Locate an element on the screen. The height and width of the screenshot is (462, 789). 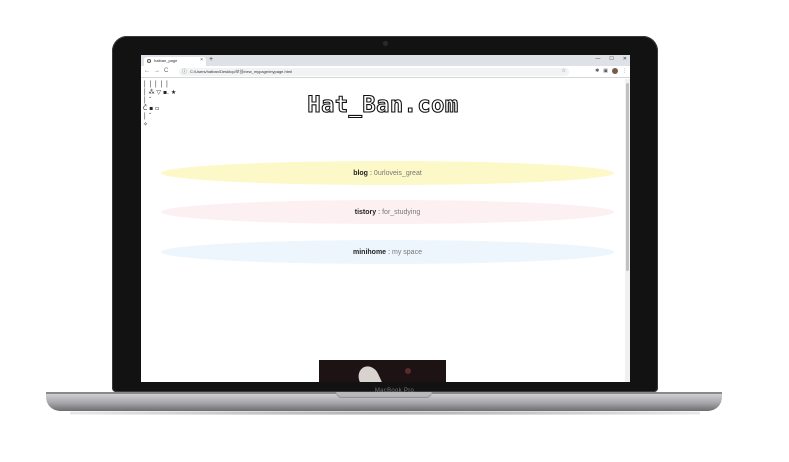
globe-icon is located at coordinates (149, 61).